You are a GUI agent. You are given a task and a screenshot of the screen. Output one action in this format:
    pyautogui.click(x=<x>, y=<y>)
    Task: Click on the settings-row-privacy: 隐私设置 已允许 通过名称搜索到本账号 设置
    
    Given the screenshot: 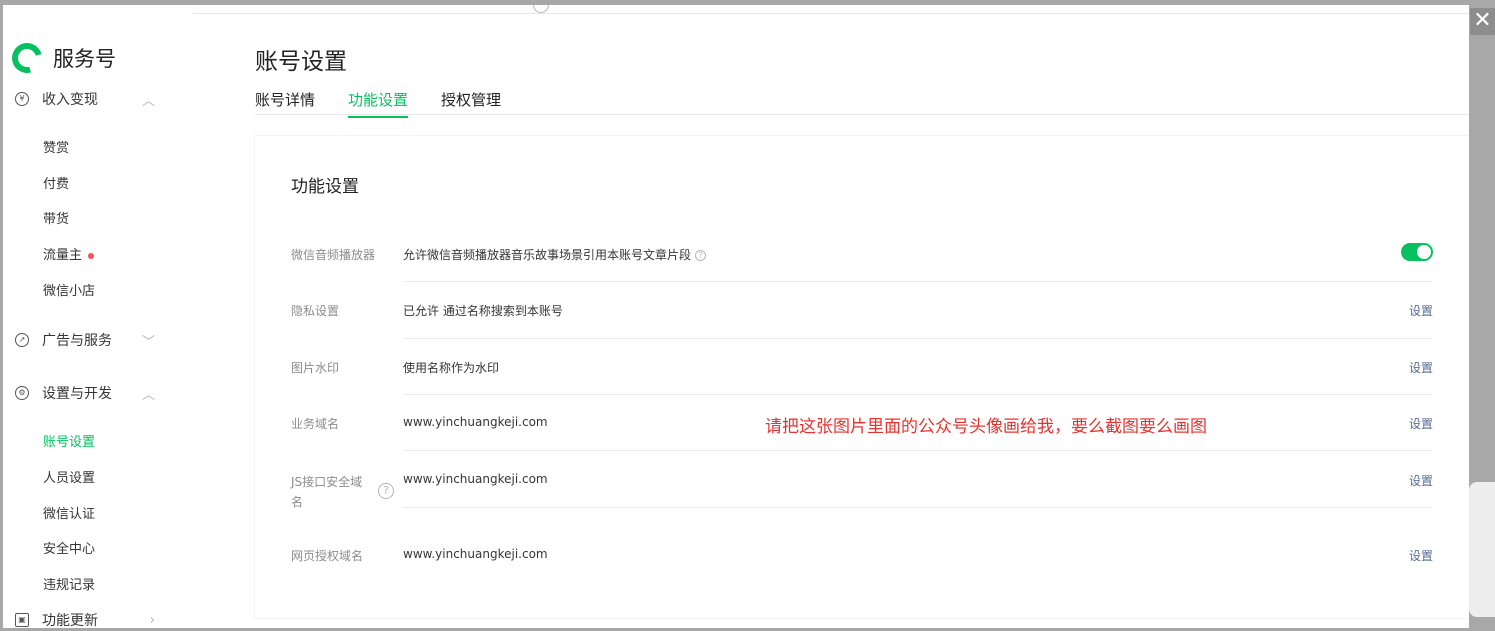 What is the action you would take?
    pyautogui.click(x=862, y=327)
    